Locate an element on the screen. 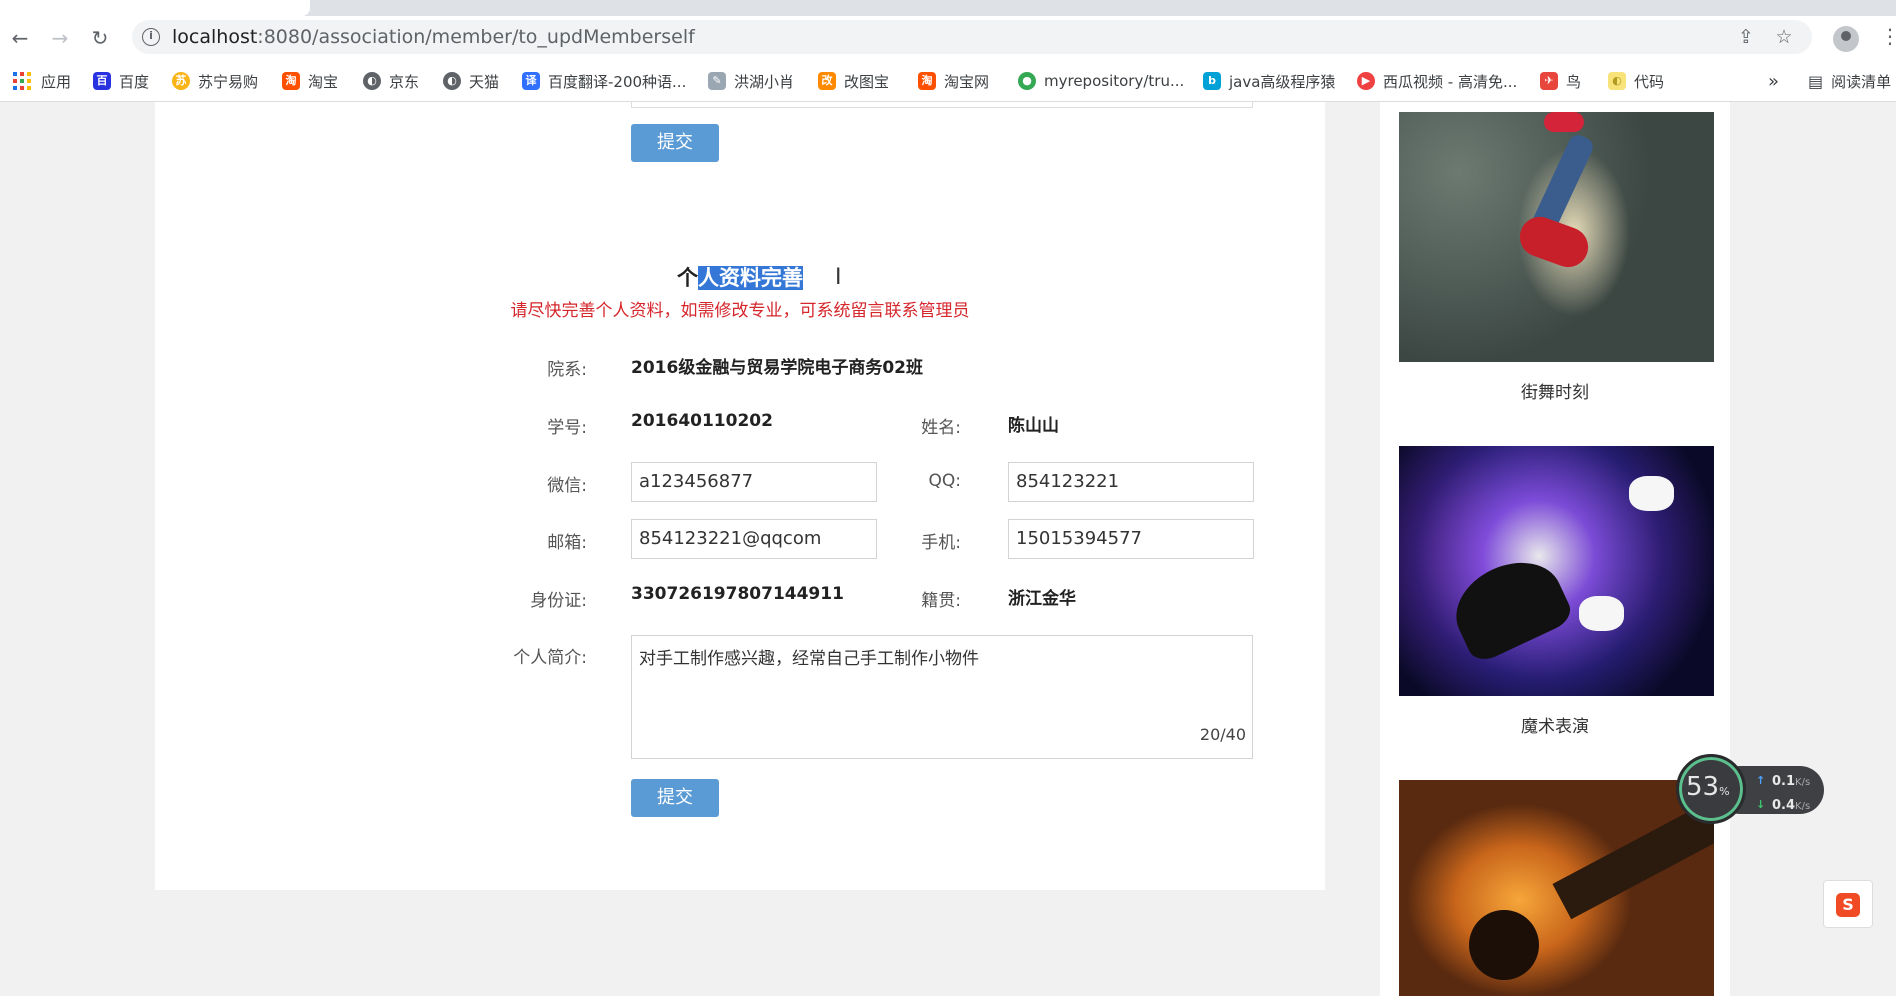 The height and width of the screenshot is (996, 1896). activity-image-magic is located at coordinates (1556, 571).